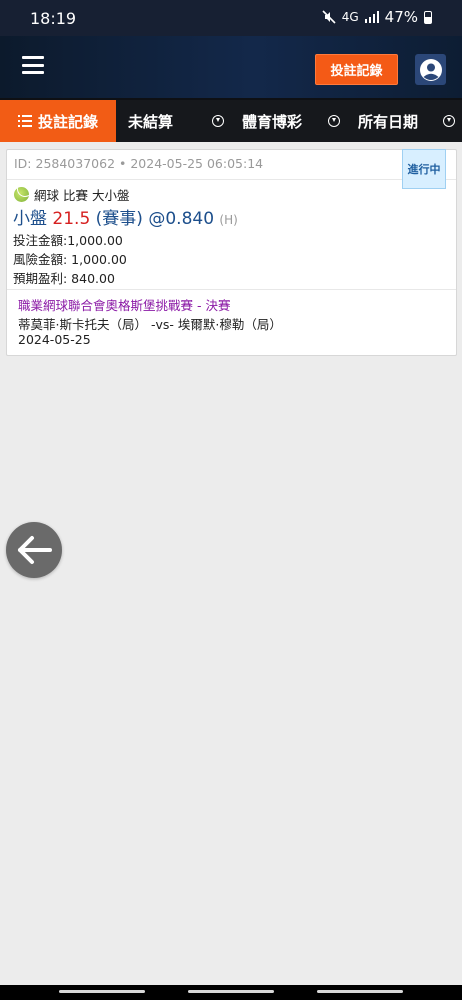 The height and width of the screenshot is (1000, 462). I want to click on list-icon, so click(24, 121).